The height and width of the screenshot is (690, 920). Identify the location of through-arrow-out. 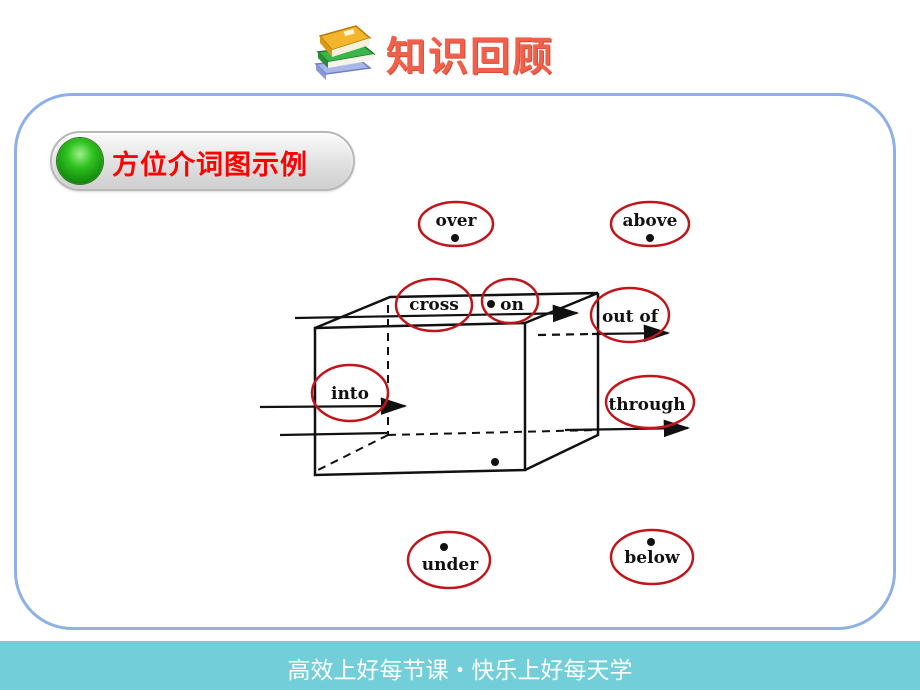
(627, 428).